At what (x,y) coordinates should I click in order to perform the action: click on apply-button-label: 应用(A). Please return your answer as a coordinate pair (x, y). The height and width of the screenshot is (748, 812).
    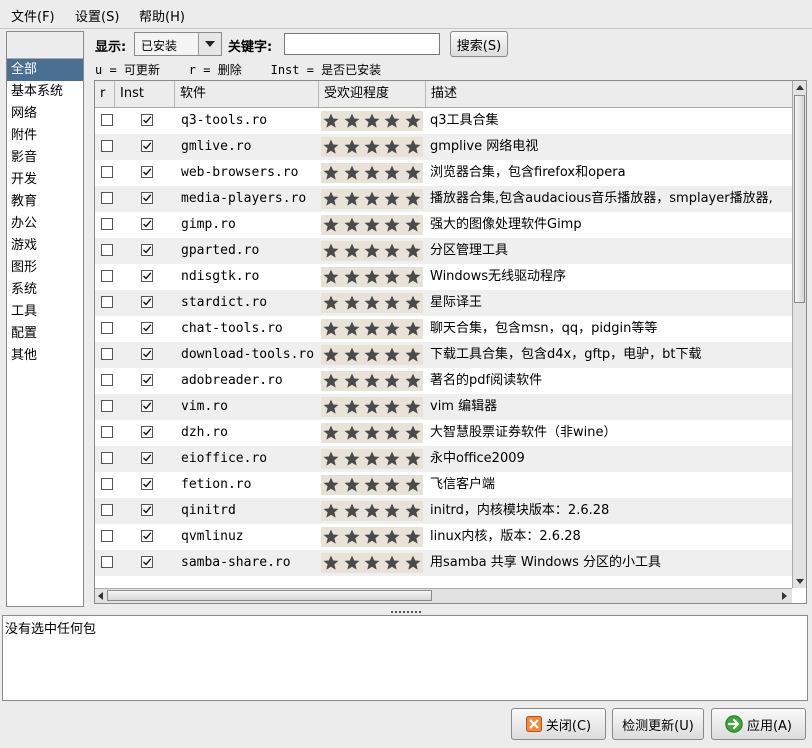
    Looking at the image, I should click on (769, 726).